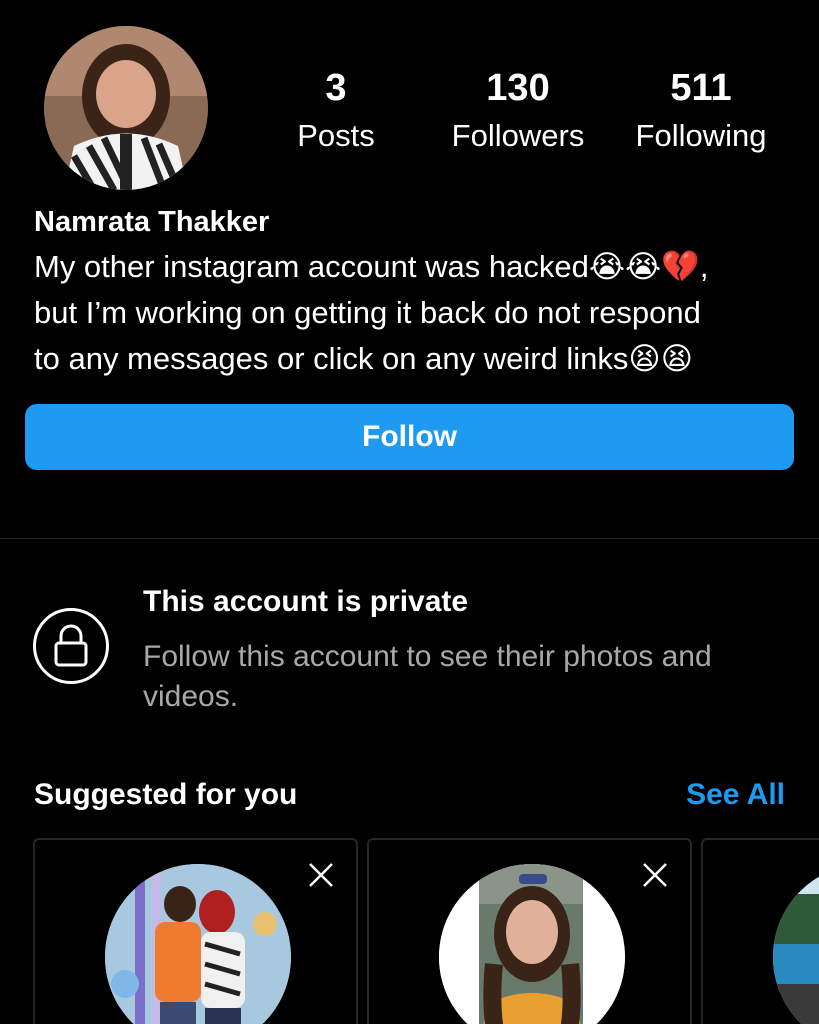 The image size is (819, 1024). I want to click on section-divider, so click(409, 538).